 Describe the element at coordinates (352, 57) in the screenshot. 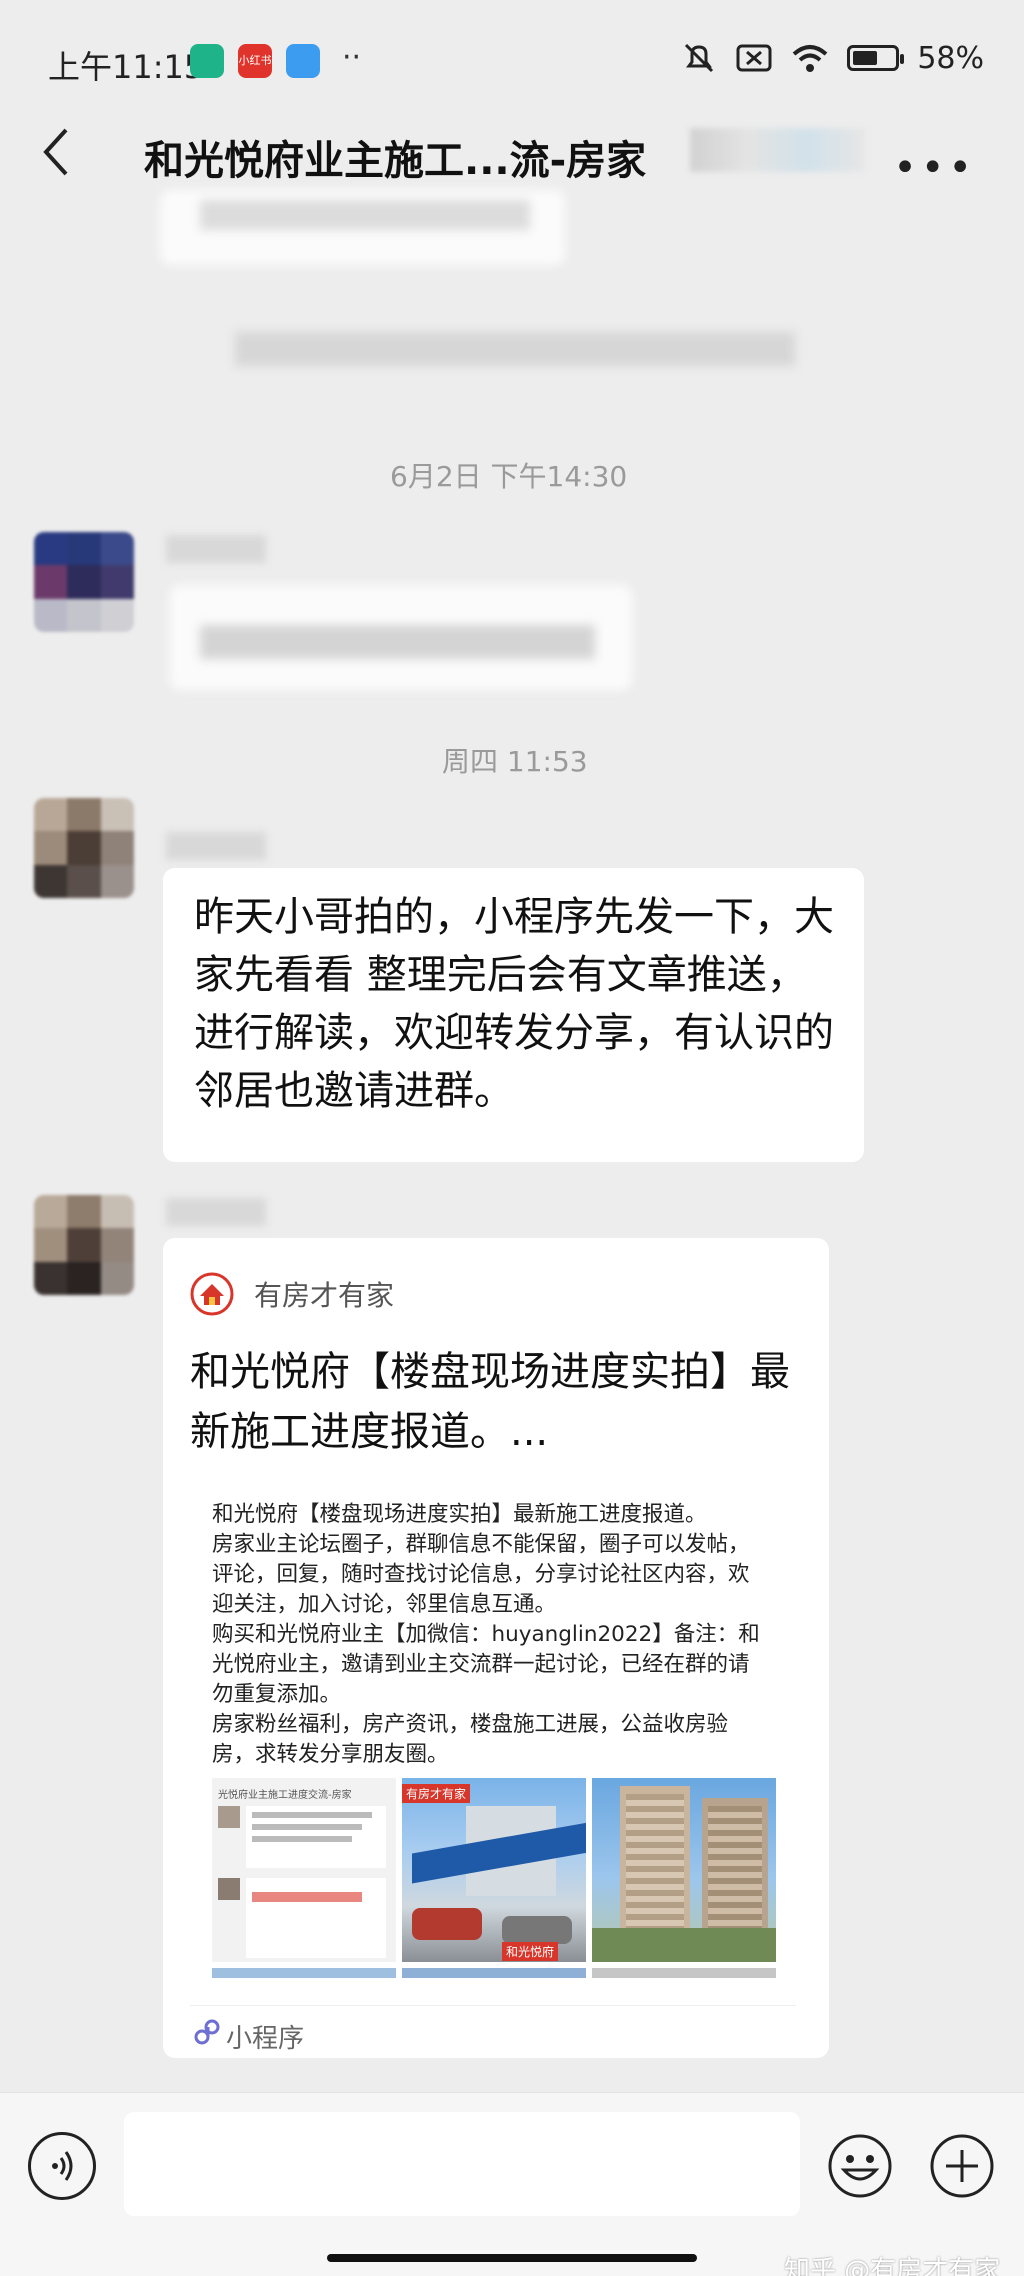

I see `more-notifications-icon: ··` at that location.